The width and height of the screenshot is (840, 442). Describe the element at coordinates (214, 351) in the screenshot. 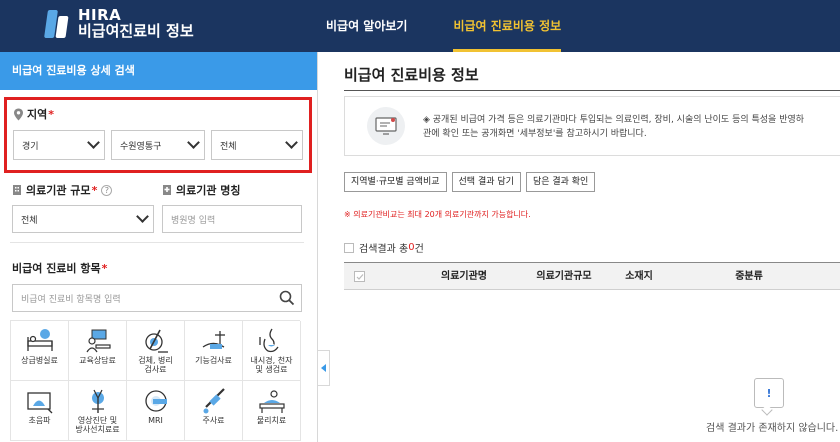

I see `category-function-test: 기능검사료` at that location.